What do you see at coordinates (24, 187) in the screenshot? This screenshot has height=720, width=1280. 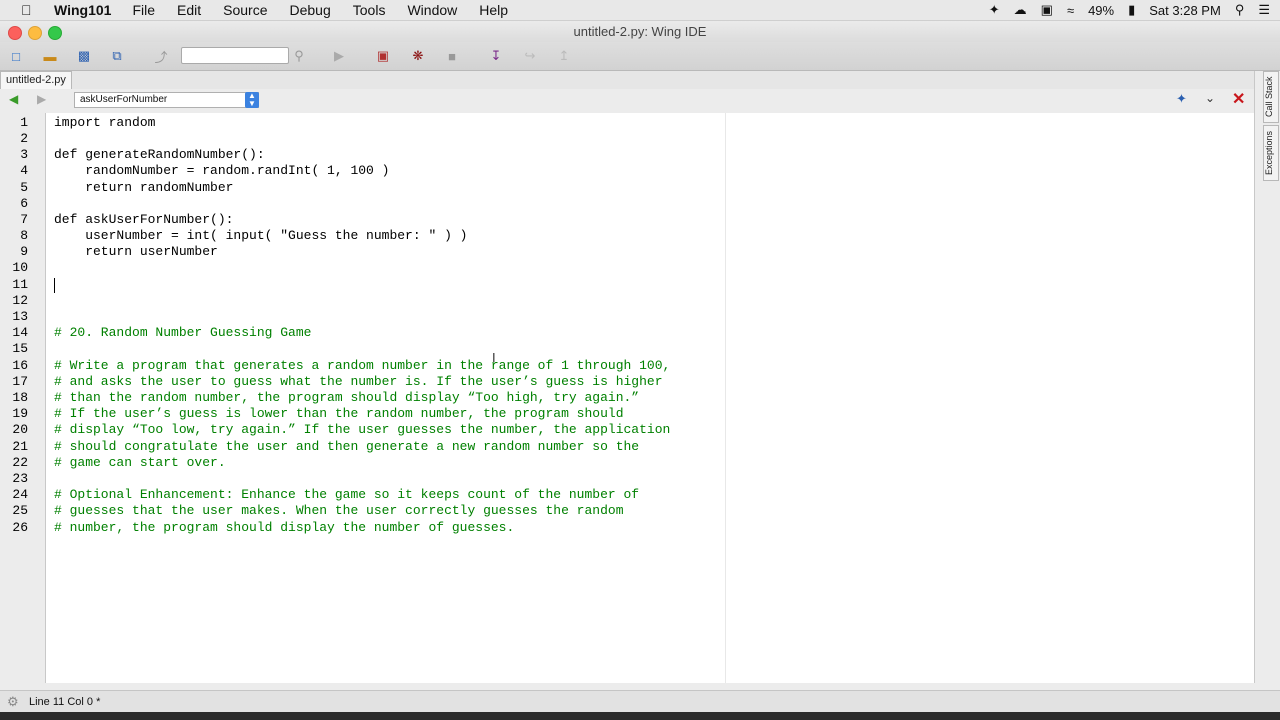 I see `line-number: 5` at bounding box center [24, 187].